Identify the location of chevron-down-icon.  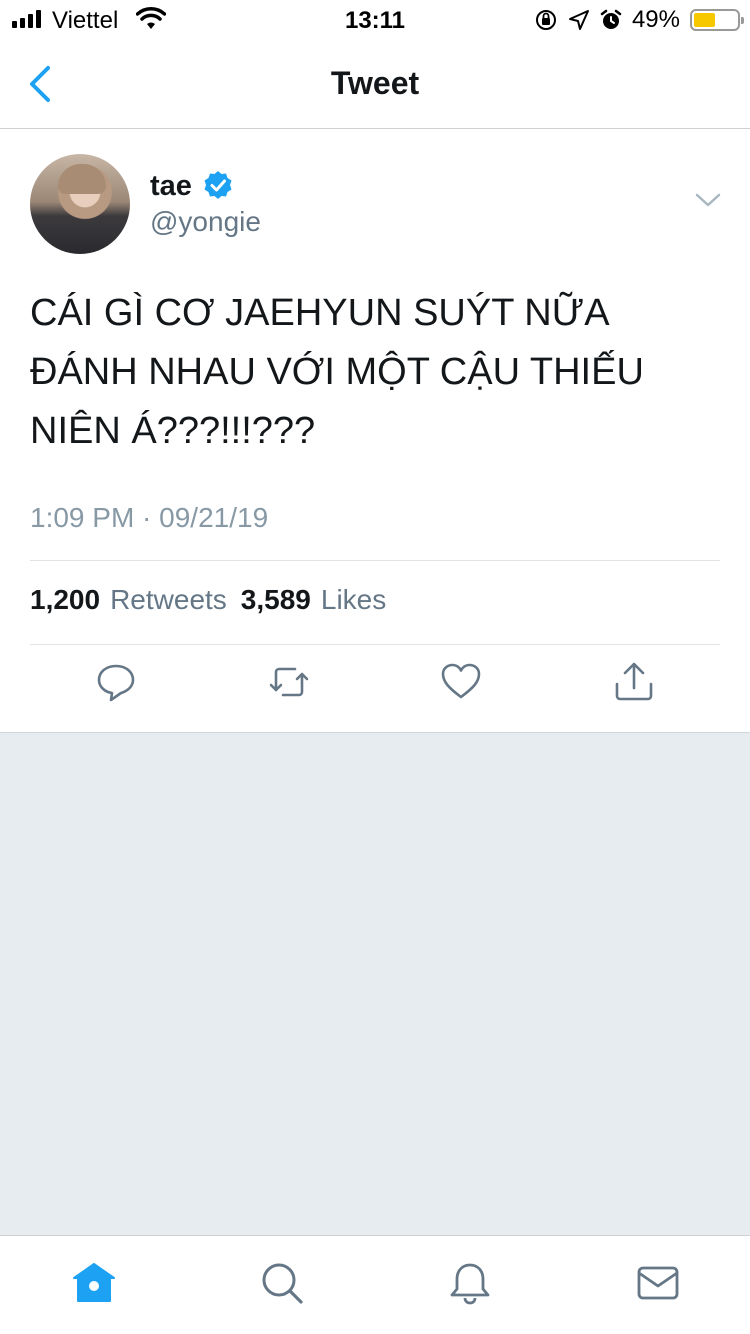
(708, 200).